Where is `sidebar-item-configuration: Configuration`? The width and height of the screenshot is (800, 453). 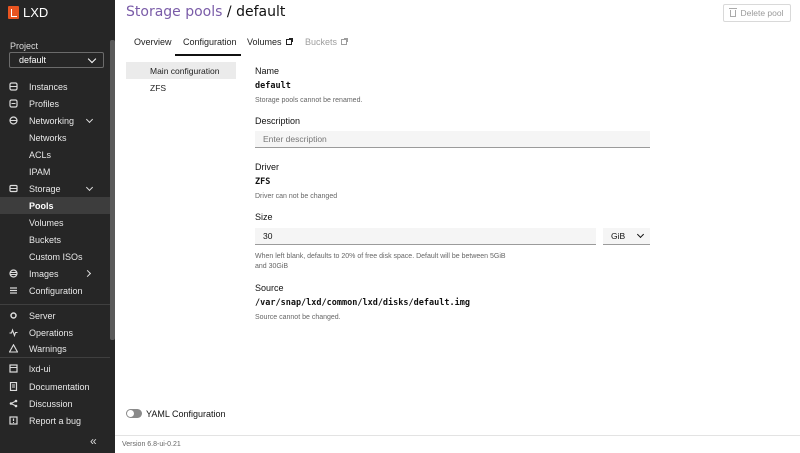 sidebar-item-configuration: Configuration is located at coordinates (55, 290).